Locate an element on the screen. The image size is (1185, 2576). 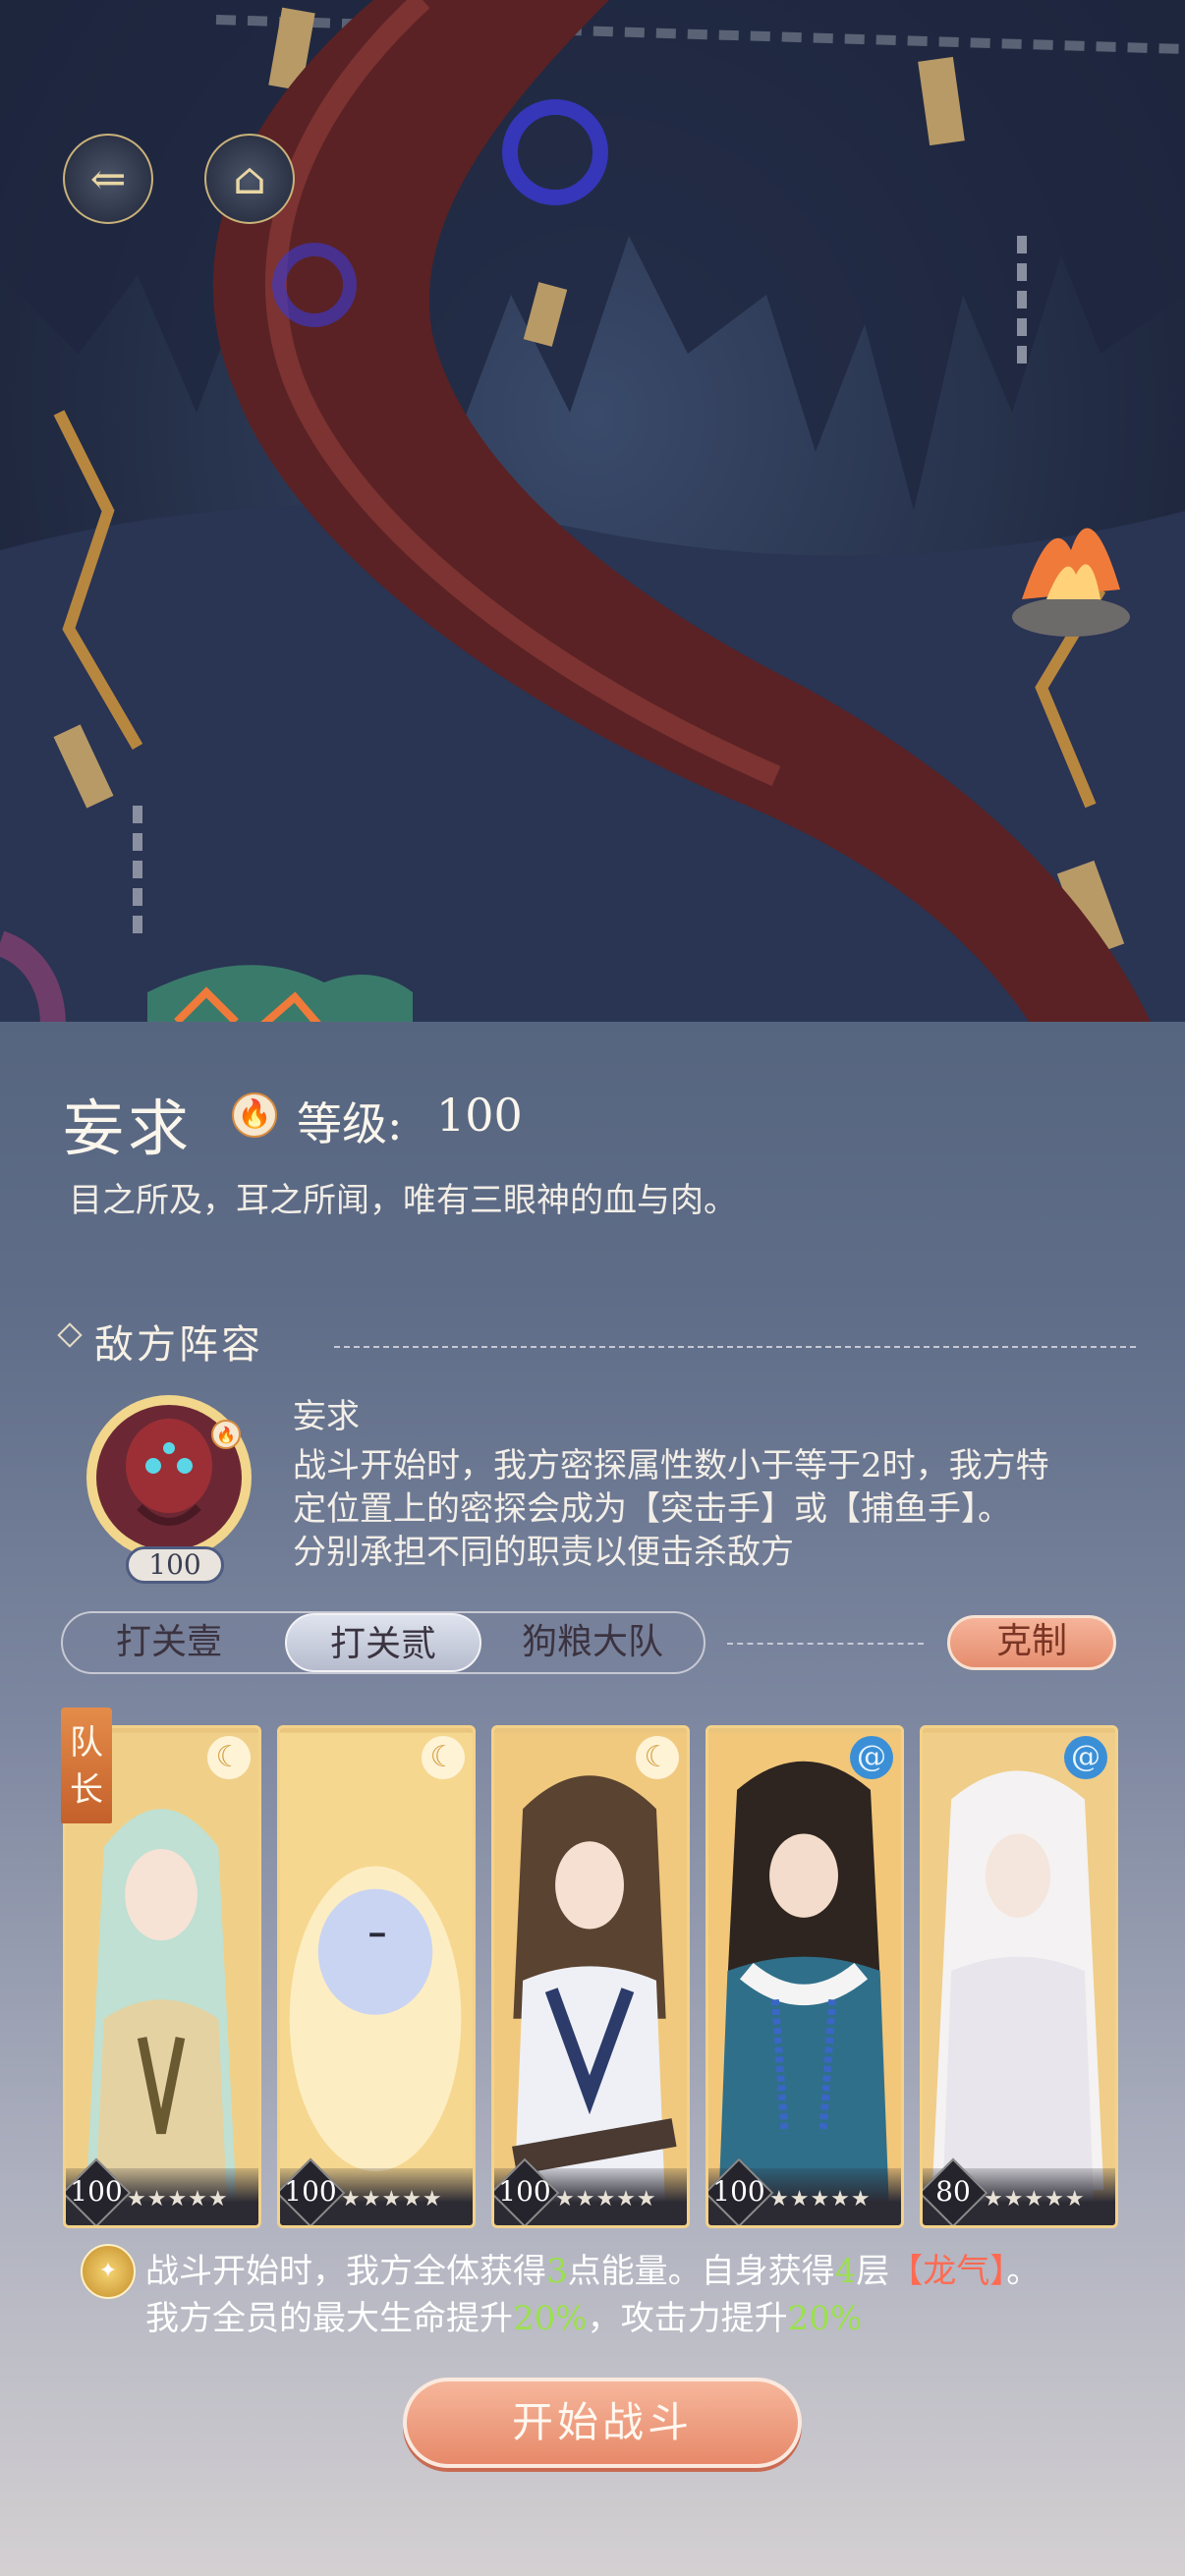
team-card-4: @ 100 ★★★★★ is located at coordinates (805, 1976).